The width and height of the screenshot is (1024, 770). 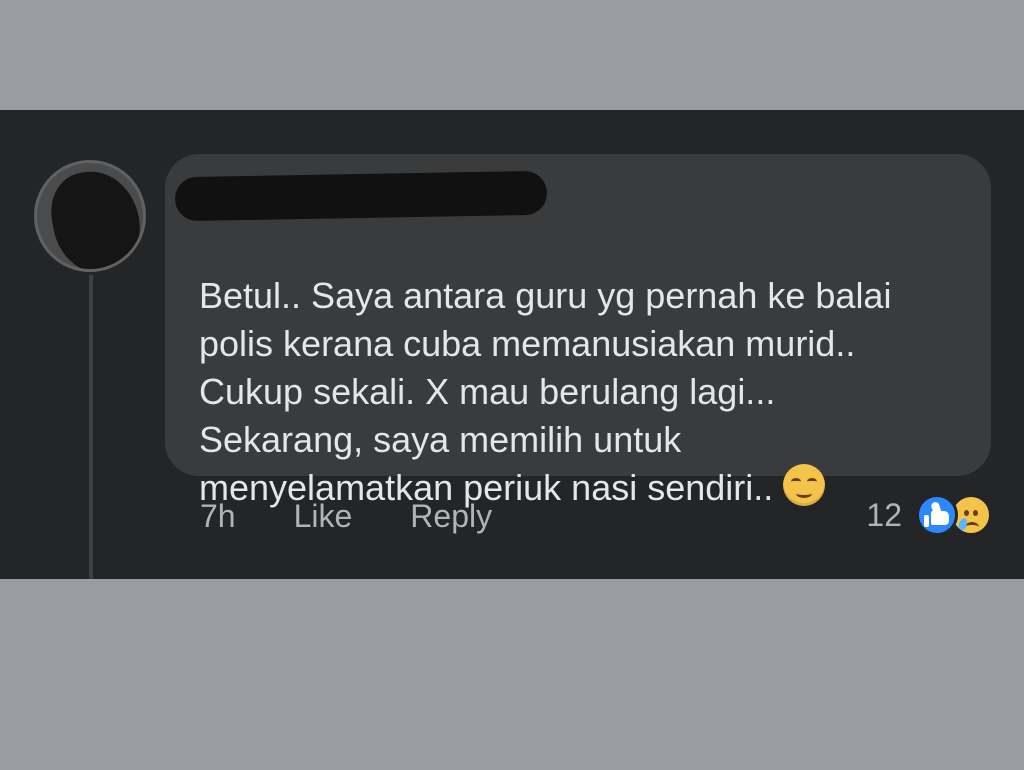 What do you see at coordinates (804, 493) in the screenshot?
I see `relieved-face-mouth` at bounding box center [804, 493].